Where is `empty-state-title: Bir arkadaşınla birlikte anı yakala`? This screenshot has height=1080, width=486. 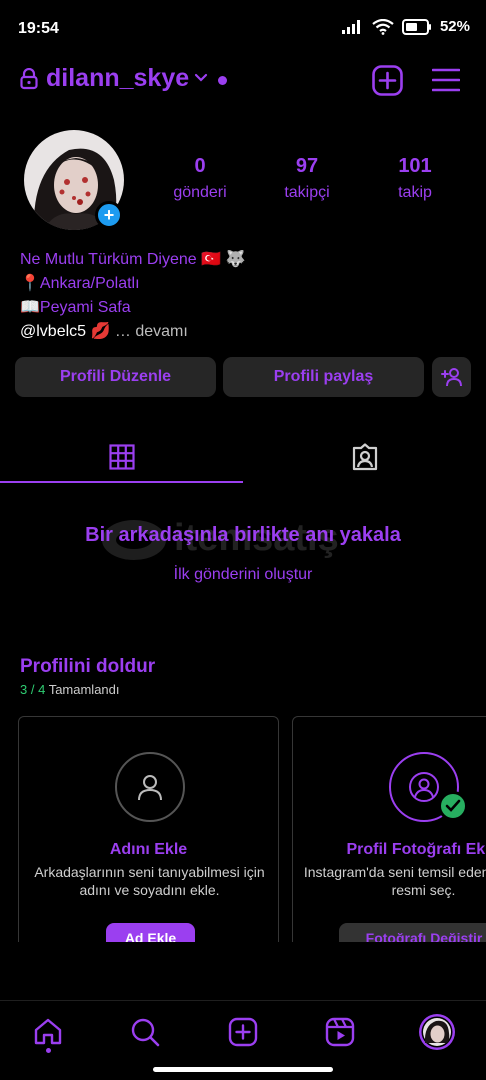
empty-state-title: Bir arkadaşınla birlikte anı yakala is located at coordinates (243, 535).